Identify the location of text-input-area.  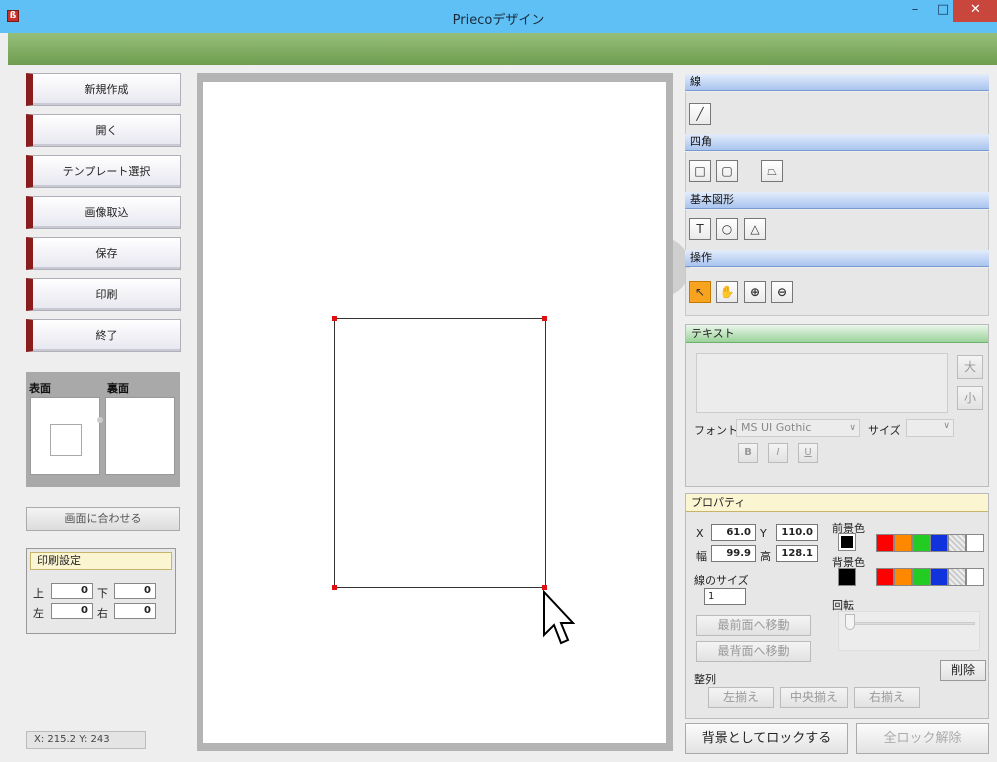
(822, 383).